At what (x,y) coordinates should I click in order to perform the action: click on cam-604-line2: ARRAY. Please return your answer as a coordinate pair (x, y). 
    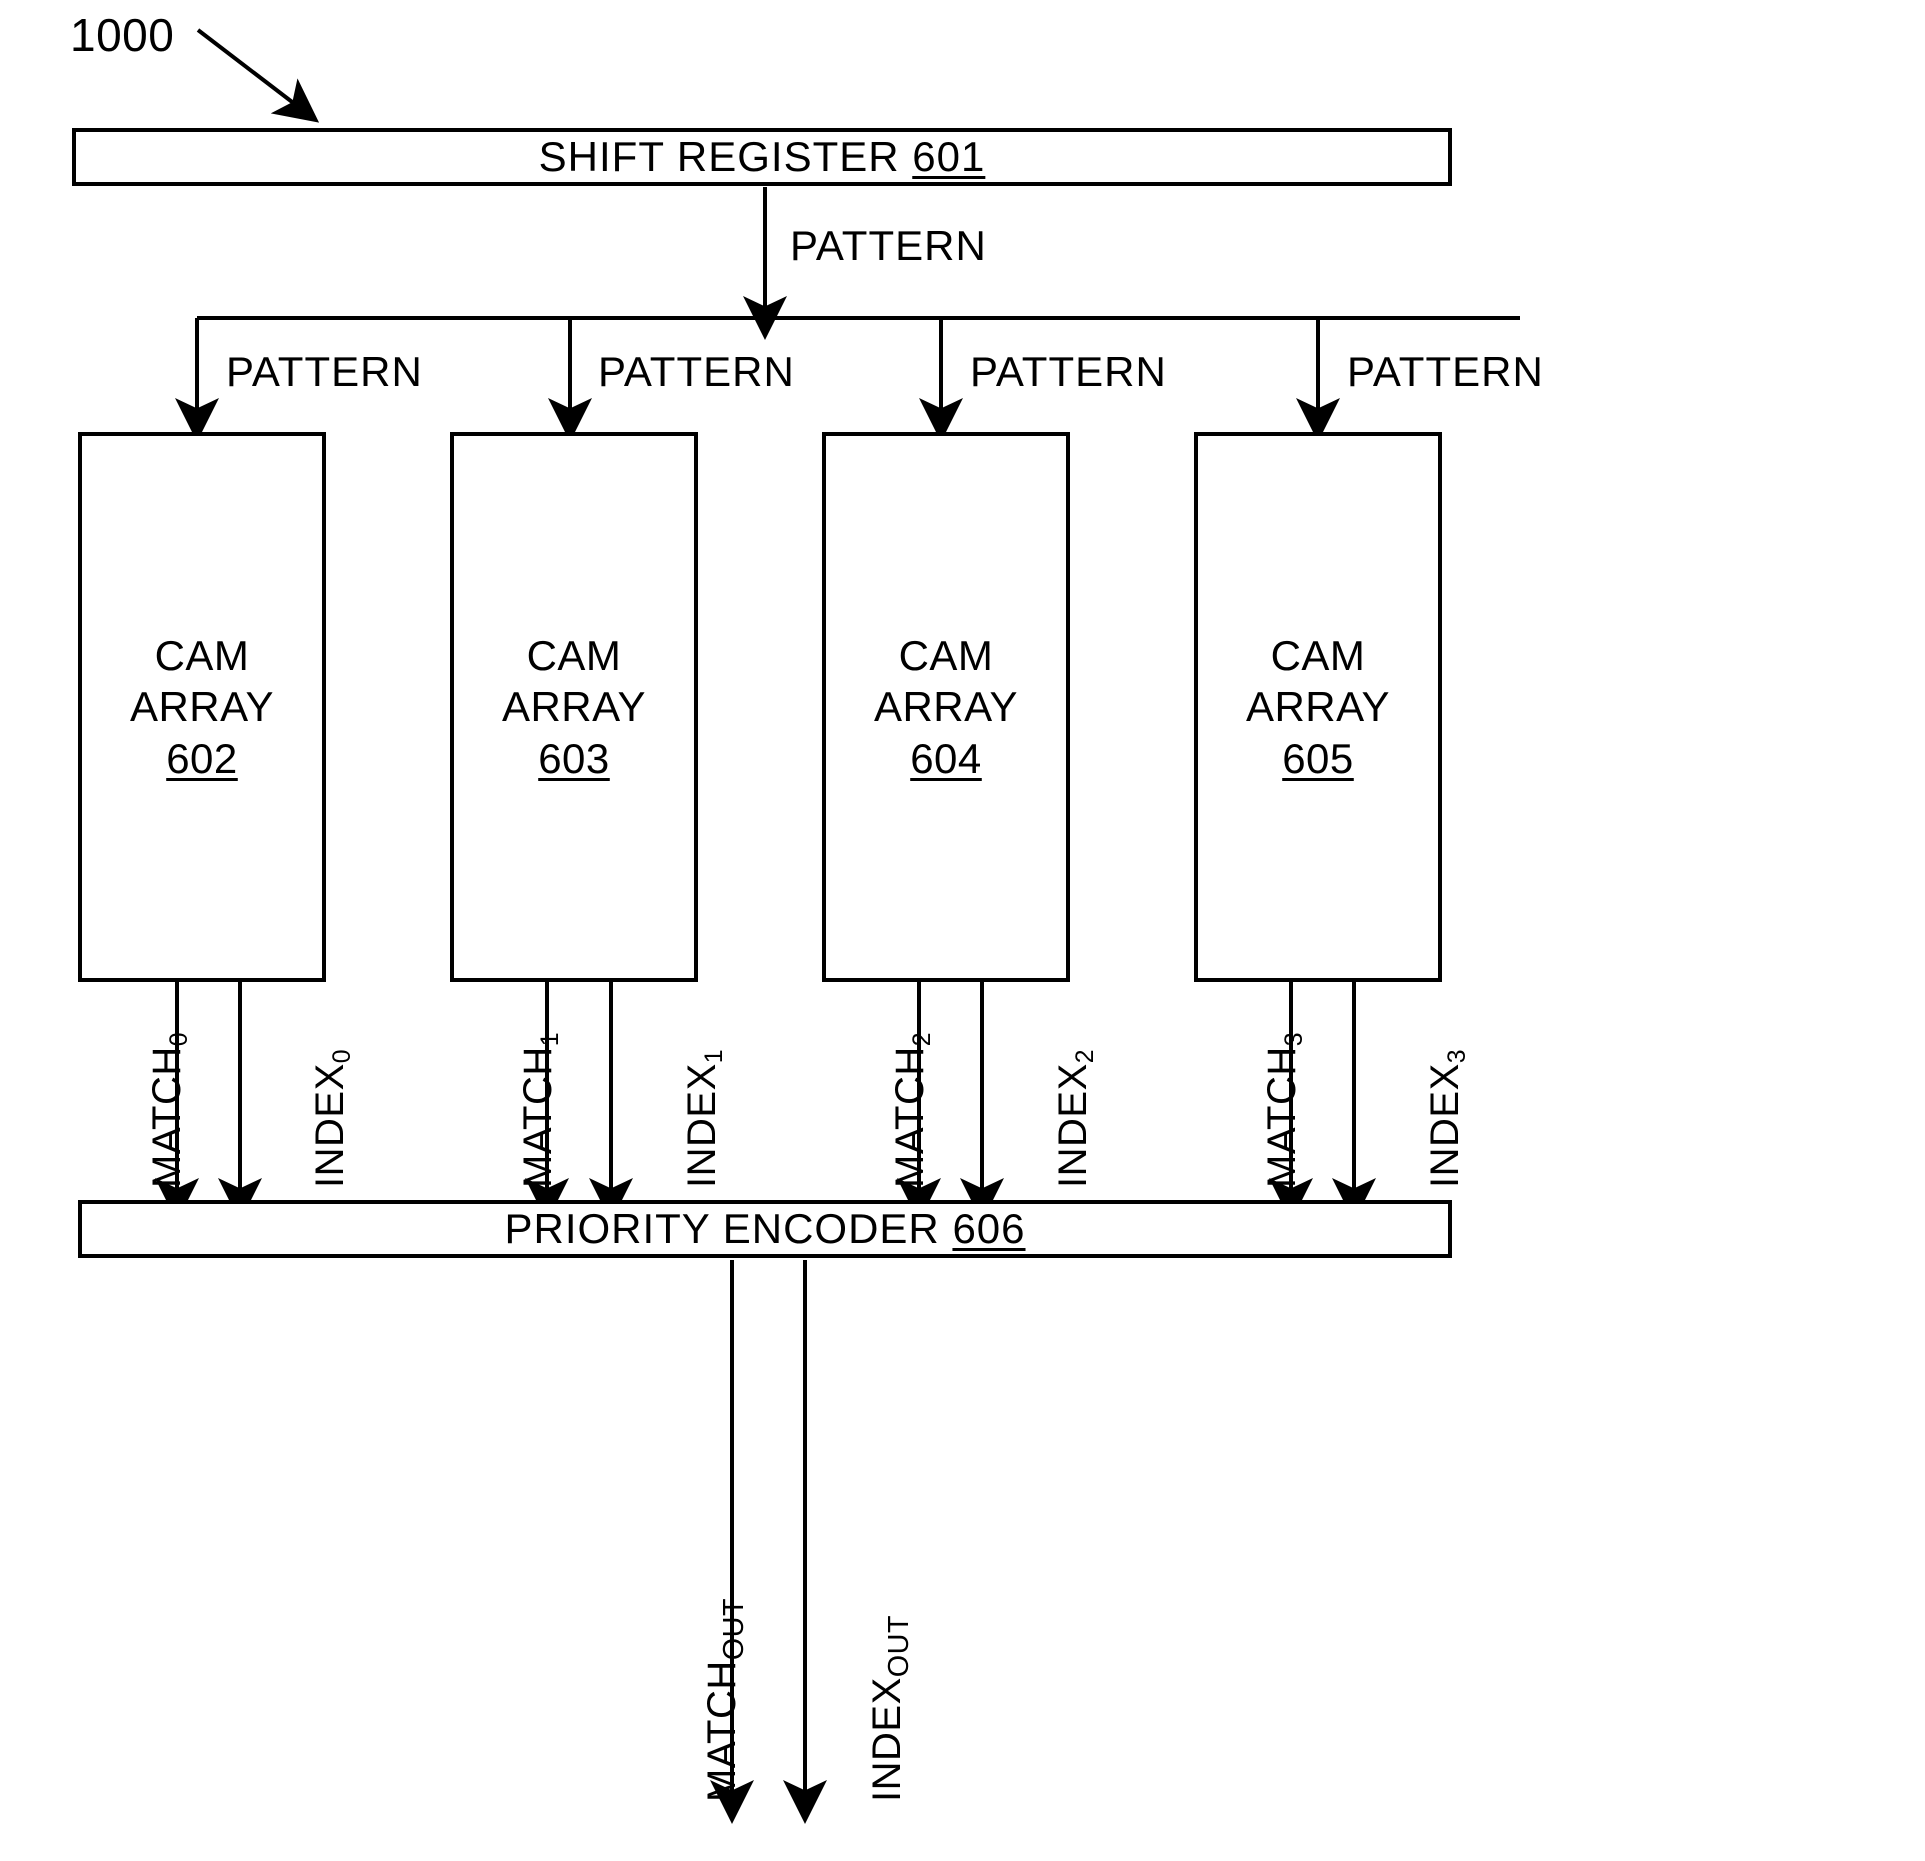
    Looking at the image, I should click on (946, 707).